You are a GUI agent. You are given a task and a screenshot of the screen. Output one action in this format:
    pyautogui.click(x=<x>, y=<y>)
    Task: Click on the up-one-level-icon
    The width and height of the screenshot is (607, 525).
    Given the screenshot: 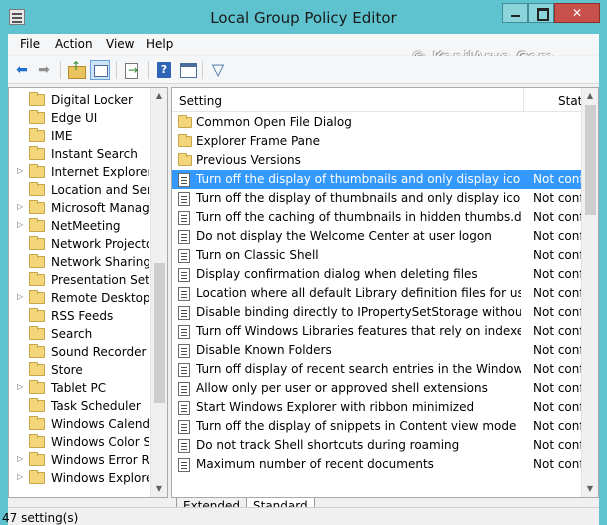 What is the action you would take?
    pyautogui.click(x=76, y=68)
    